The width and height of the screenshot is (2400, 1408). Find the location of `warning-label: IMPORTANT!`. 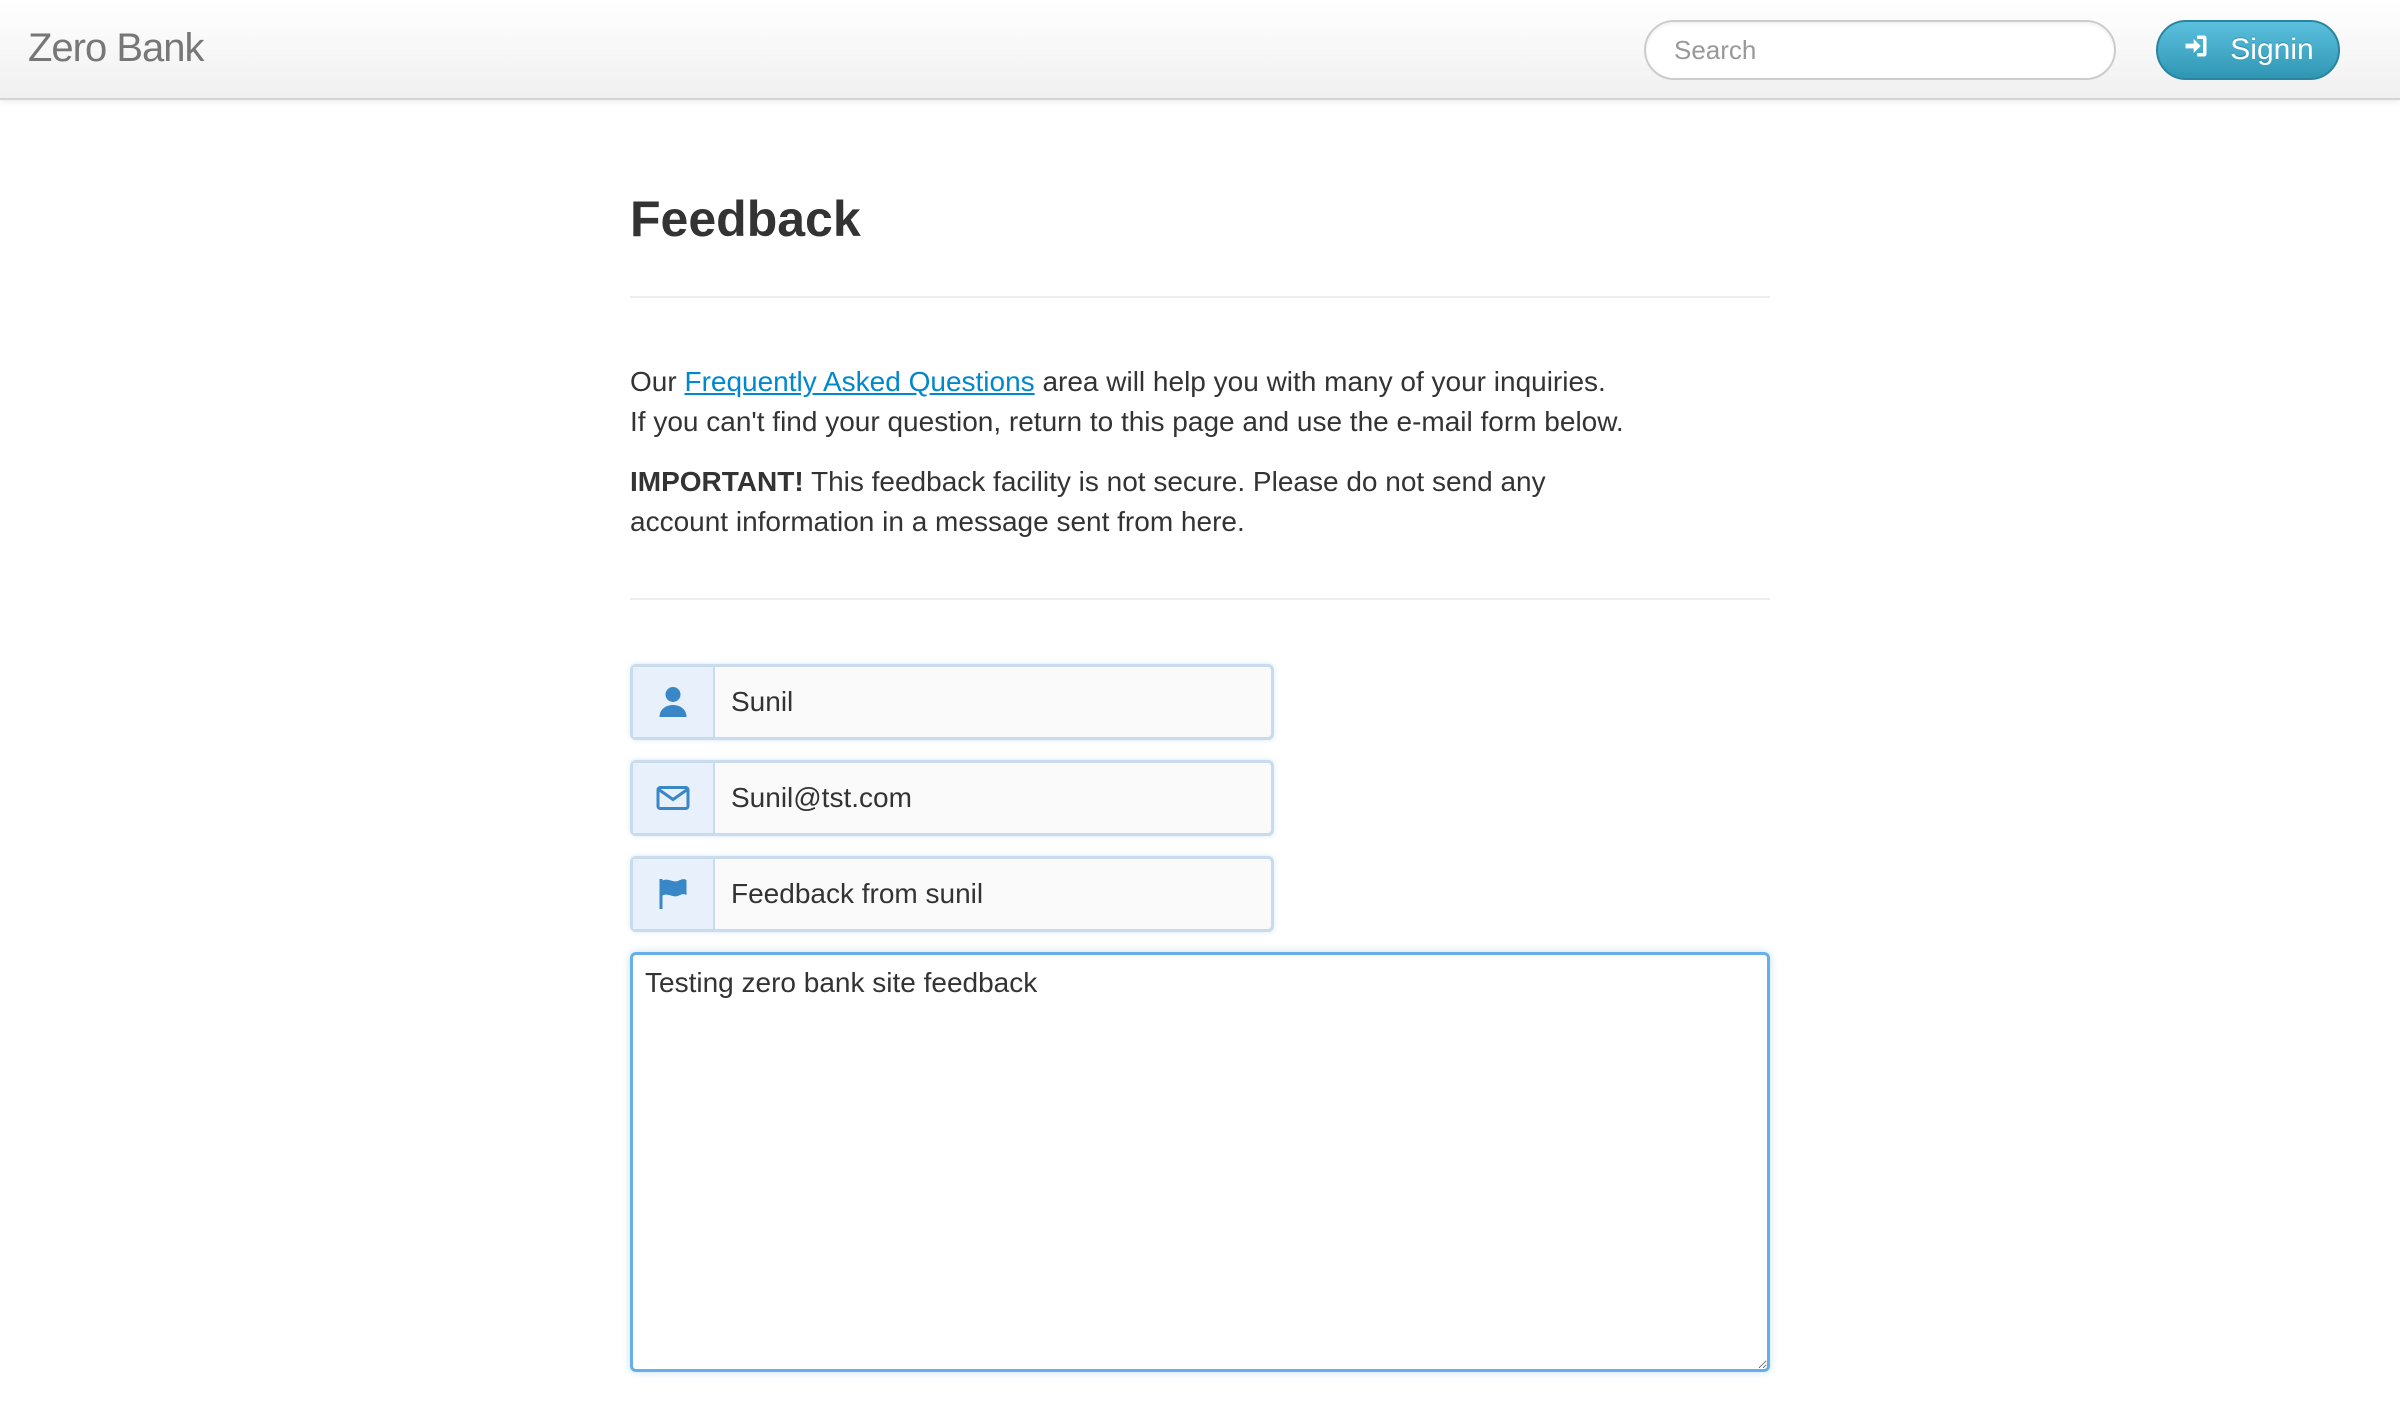

warning-label: IMPORTANT! is located at coordinates (717, 481).